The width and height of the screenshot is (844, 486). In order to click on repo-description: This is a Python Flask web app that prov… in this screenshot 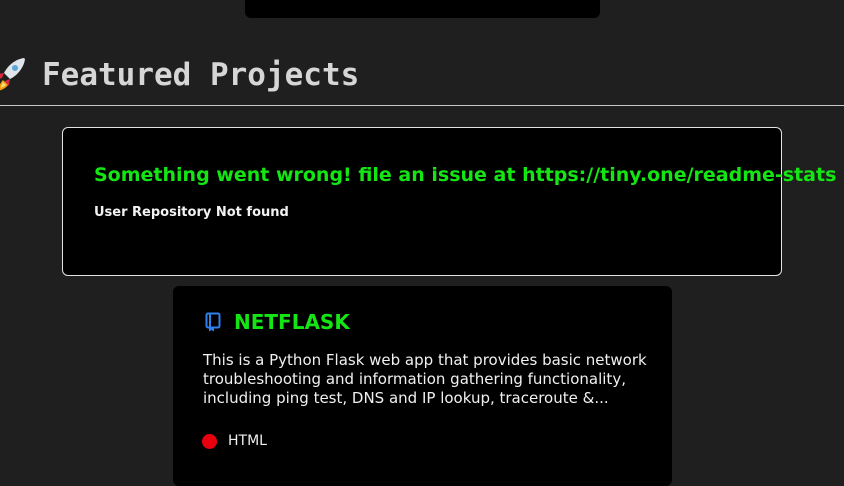, I will do `click(425, 379)`.